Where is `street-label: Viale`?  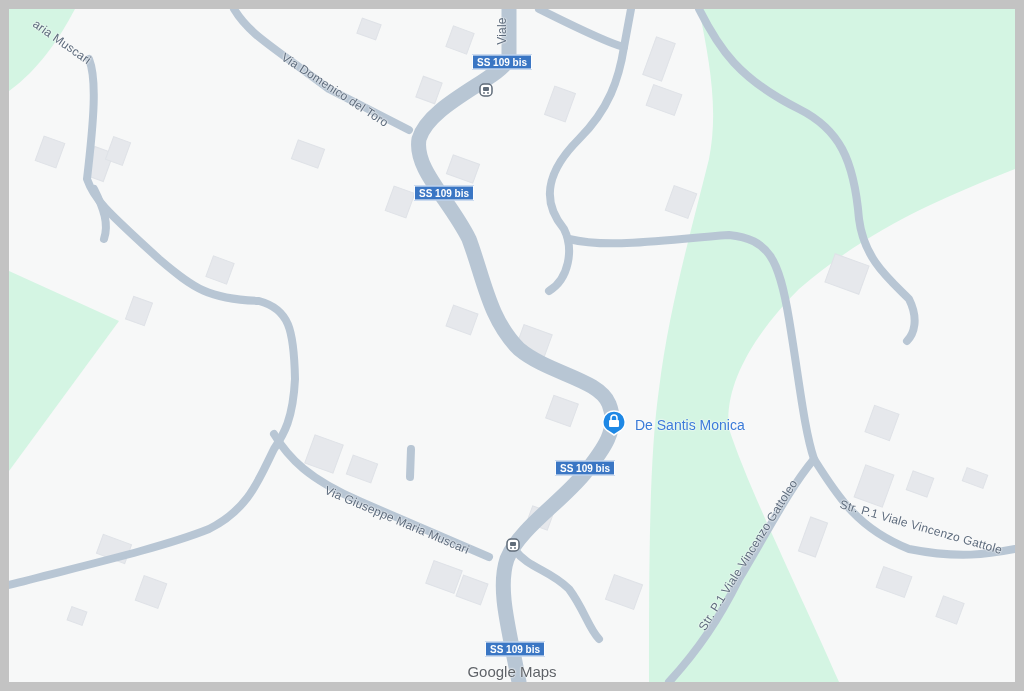 street-label: Viale is located at coordinates (502, 31).